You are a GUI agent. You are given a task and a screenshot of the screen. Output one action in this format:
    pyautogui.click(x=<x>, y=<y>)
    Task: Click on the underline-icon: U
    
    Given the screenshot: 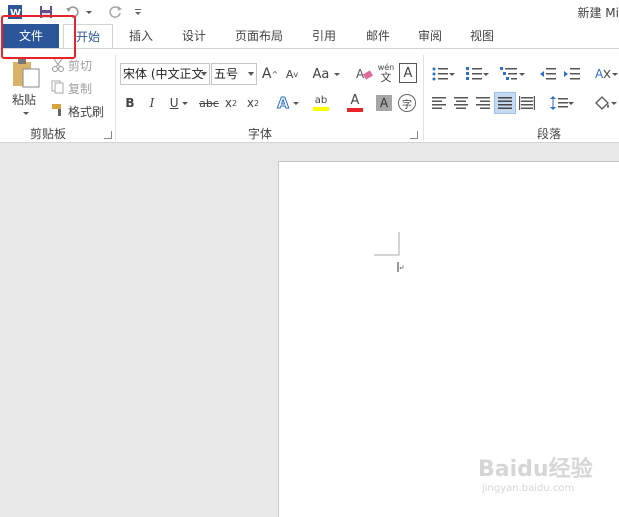 What is the action you would take?
    pyautogui.click(x=174, y=103)
    